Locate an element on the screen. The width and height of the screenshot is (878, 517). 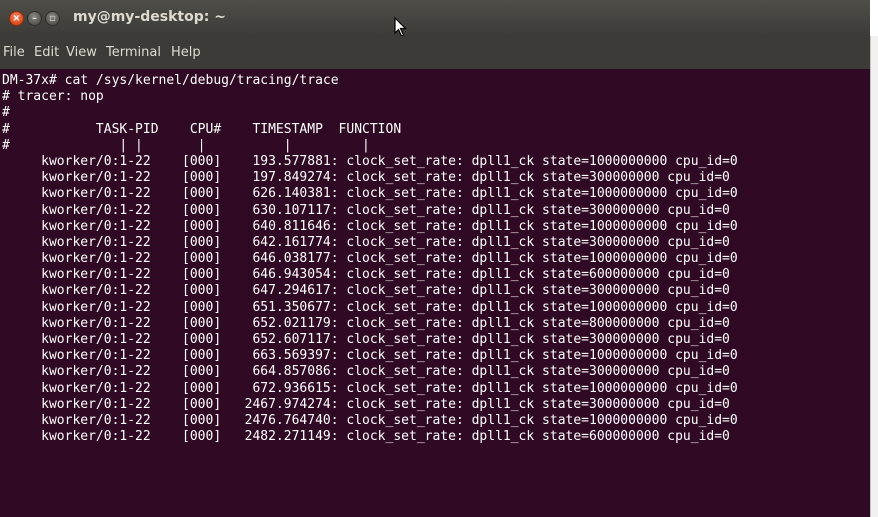
menu-terminal: Terminal is located at coordinates (133, 52).